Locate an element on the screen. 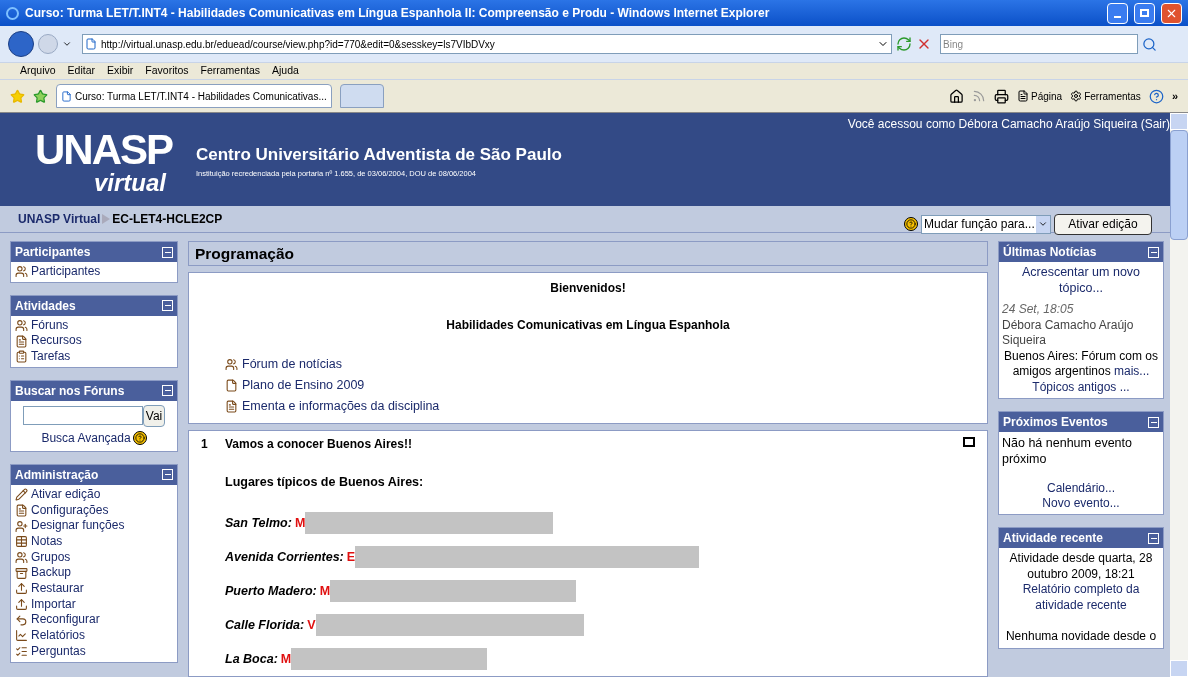  login-info: Você acessou como Débora Camacho Araújo Siqueira (Sair) is located at coordinates (1008, 124).